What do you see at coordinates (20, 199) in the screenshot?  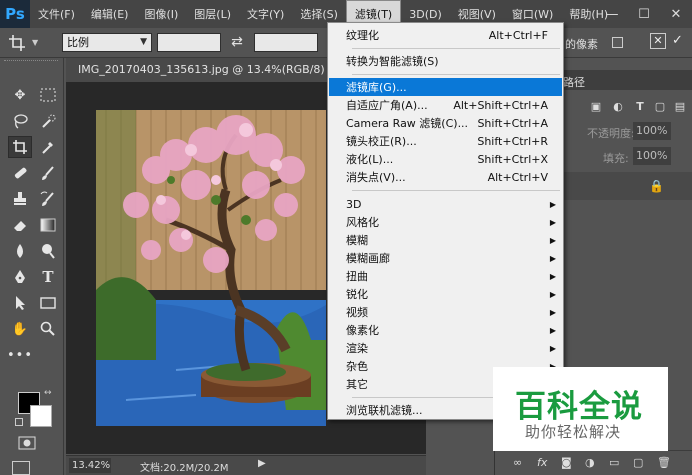 I see `stamp-icon` at bounding box center [20, 199].